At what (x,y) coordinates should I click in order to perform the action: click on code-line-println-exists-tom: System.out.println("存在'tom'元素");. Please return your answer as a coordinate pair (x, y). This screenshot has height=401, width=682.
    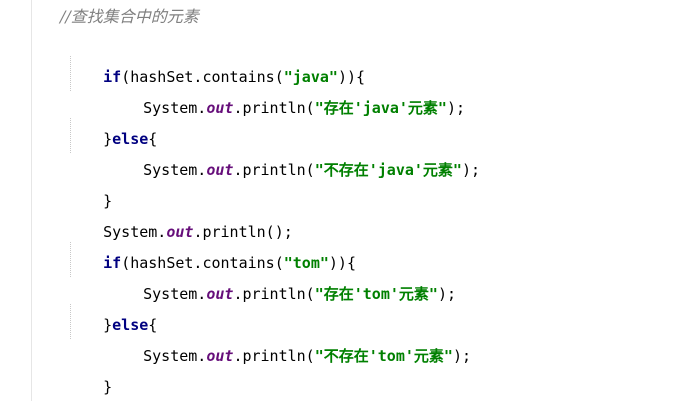
    Looking at the image, I should click on (281, 275).